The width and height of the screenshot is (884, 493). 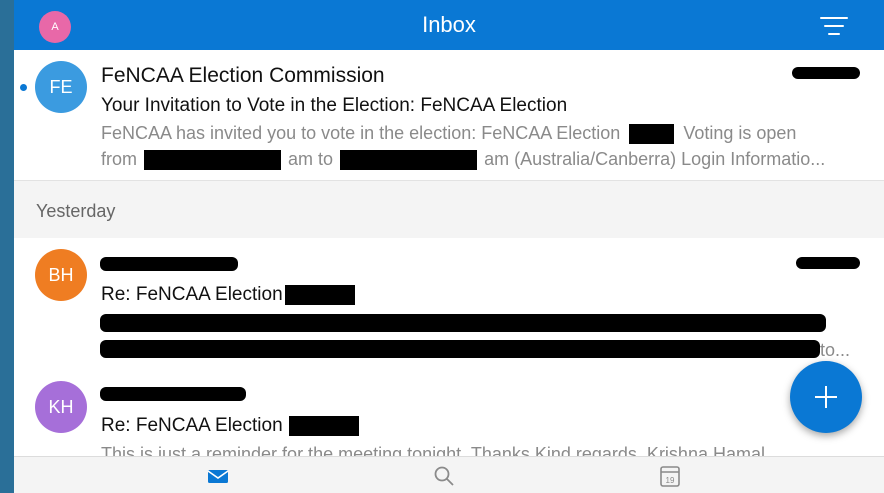 I want to click on preview-text: am to, so click(x=311, y=159).